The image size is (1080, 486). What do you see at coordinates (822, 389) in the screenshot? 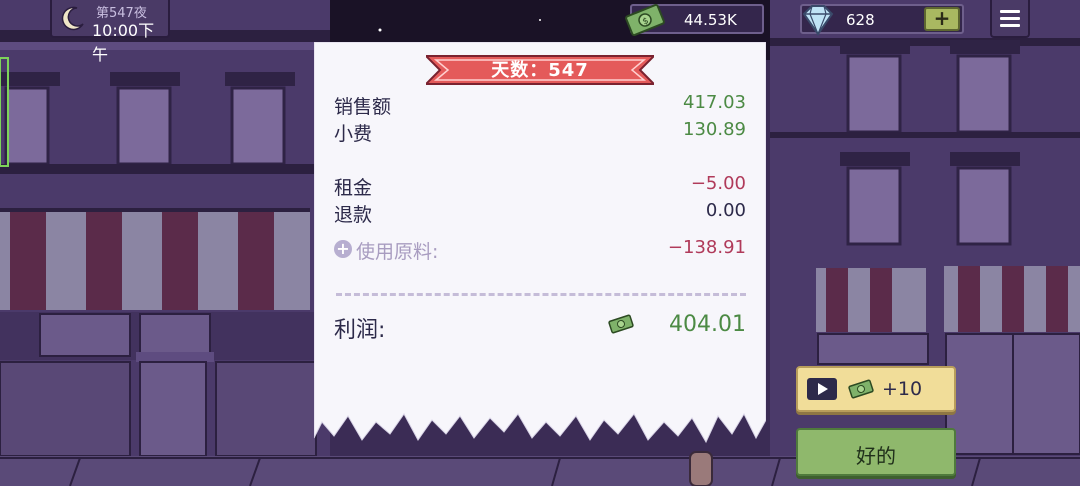
I see `video-play-icon` at bounding box center [822, 389].